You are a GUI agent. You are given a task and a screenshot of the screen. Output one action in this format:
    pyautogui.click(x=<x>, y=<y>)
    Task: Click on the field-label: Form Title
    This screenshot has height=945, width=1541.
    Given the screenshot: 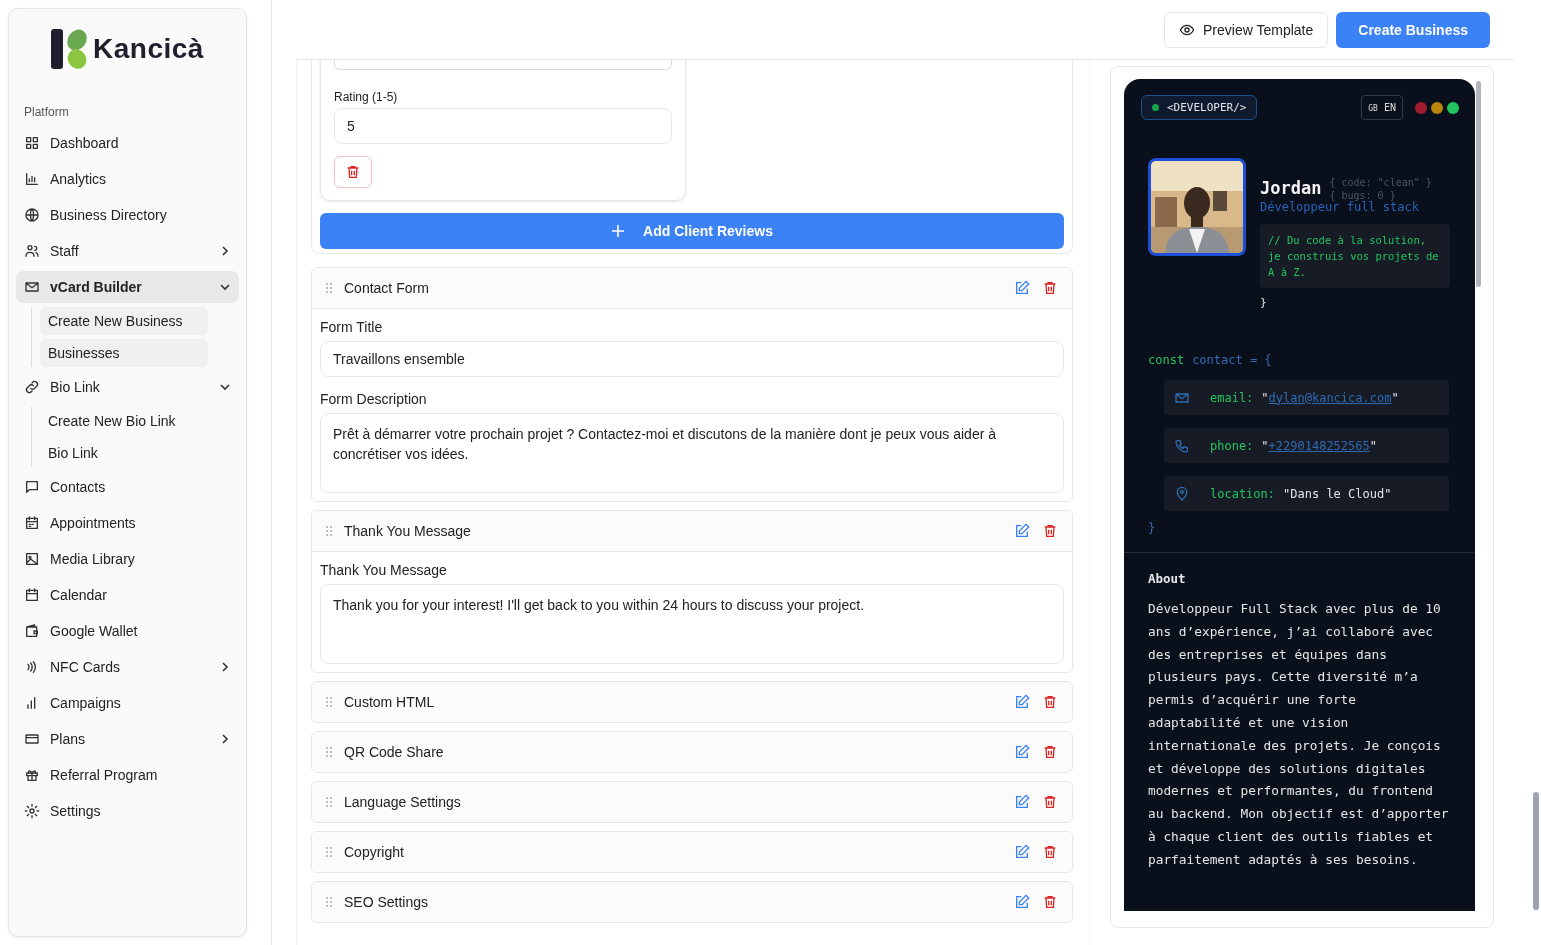 What is the action you would take?
    pyautogui.click(x=352, y=327)
    